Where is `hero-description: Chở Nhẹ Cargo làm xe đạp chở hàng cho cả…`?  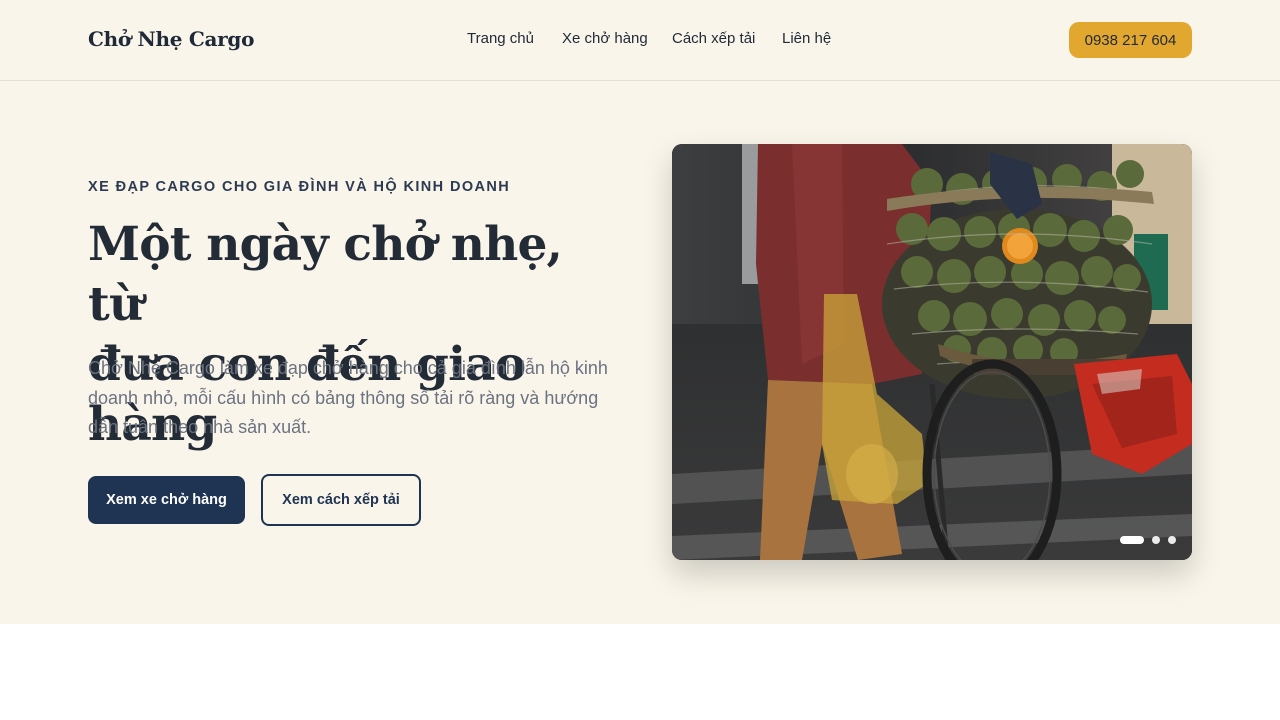
hero-description: Chở Nhẹ Cargo làm xe đạp chở hàng cho cả… is located at coordinates (348, 397).